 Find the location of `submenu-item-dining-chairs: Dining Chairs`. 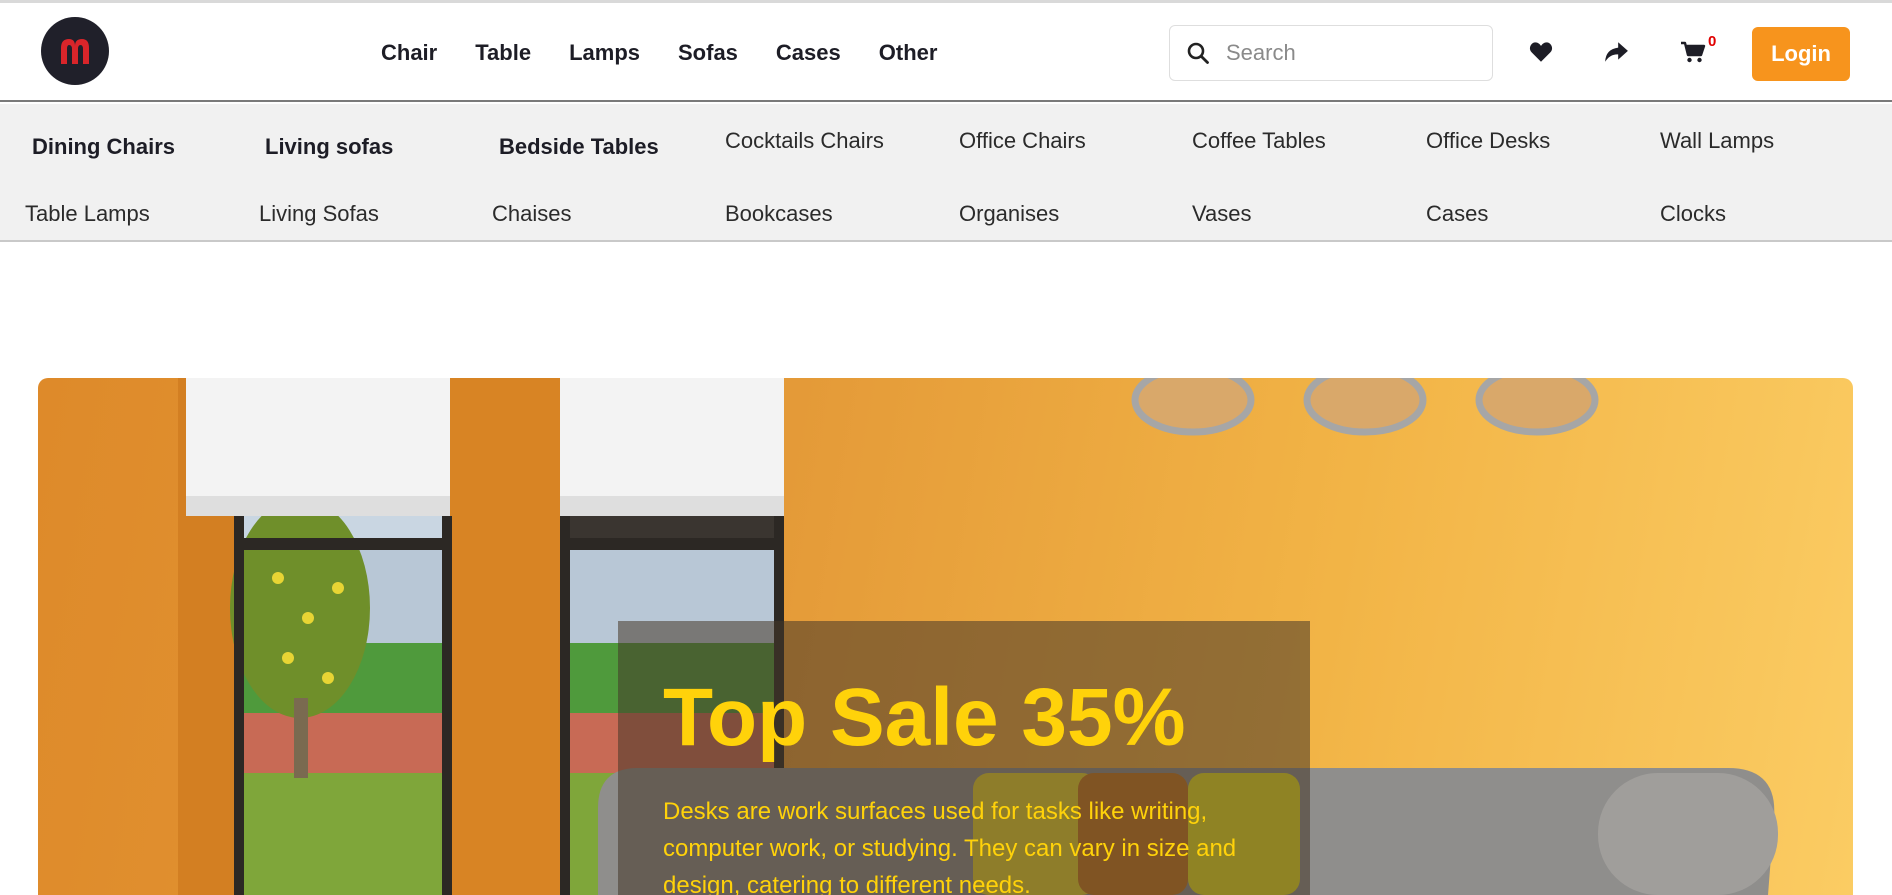

submenu-item-dining-chairs: Dining Chairs is located at coordinates (103, 147).